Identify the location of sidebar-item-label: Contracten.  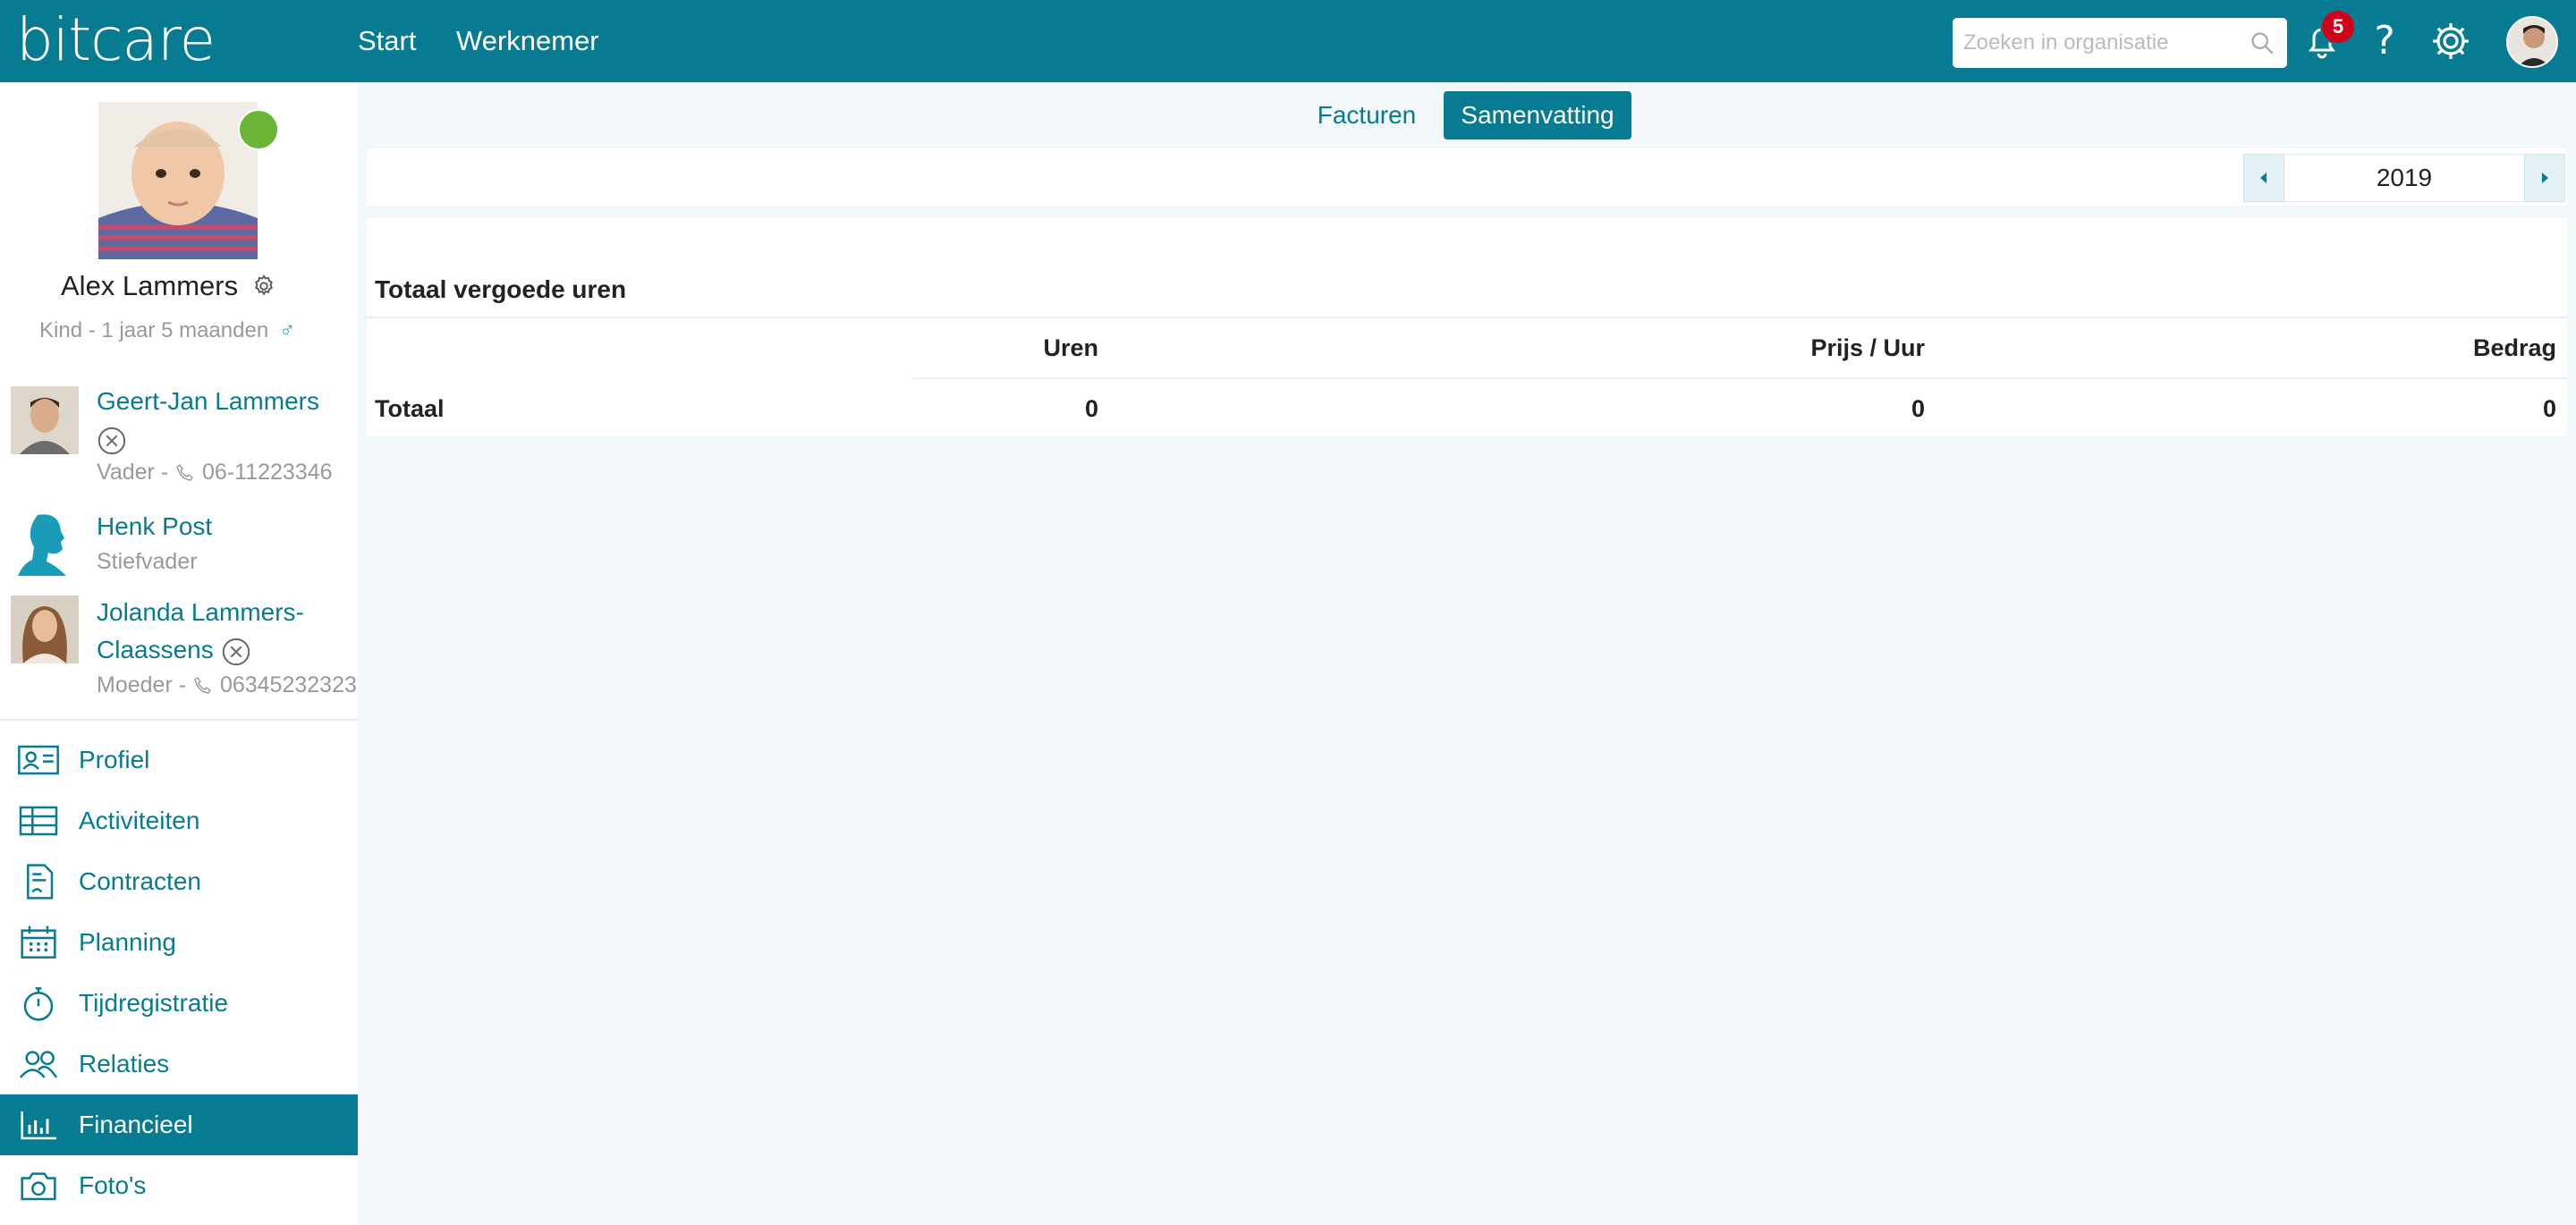
(140, 881).